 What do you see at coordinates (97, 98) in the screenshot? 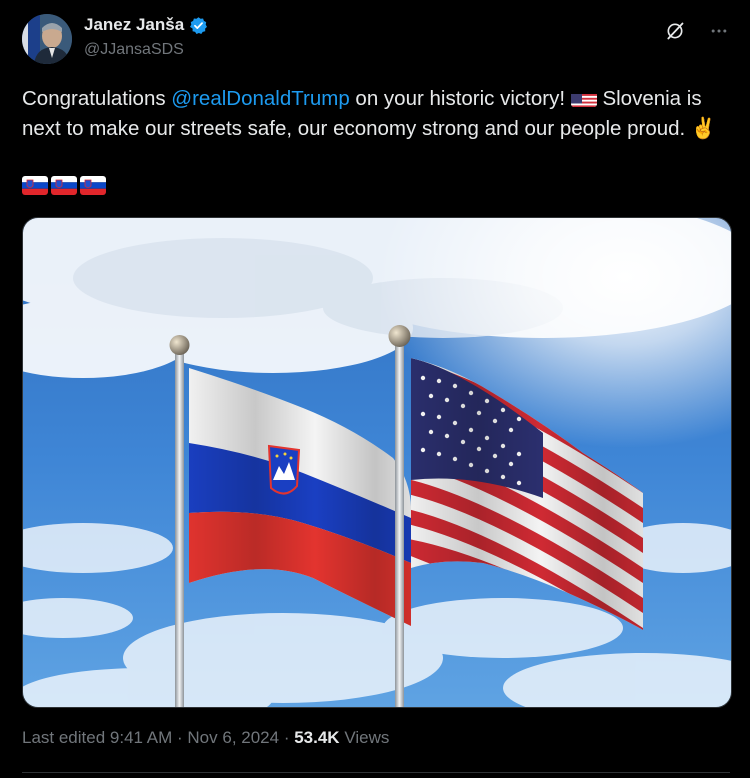
I see `tweet-text-part1: Congratulations` at bounding box center [97, 98].